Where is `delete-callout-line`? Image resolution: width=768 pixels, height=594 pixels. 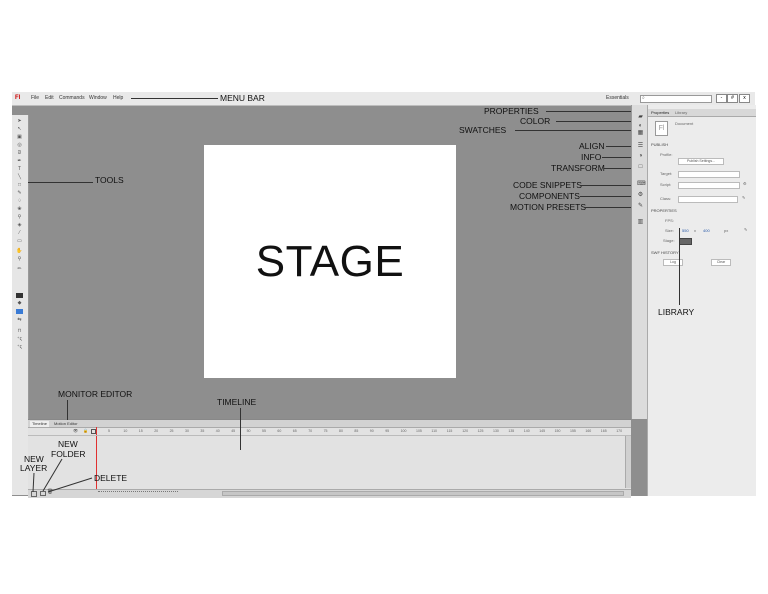
delete-callout-line is located at coordinates (70, 485).